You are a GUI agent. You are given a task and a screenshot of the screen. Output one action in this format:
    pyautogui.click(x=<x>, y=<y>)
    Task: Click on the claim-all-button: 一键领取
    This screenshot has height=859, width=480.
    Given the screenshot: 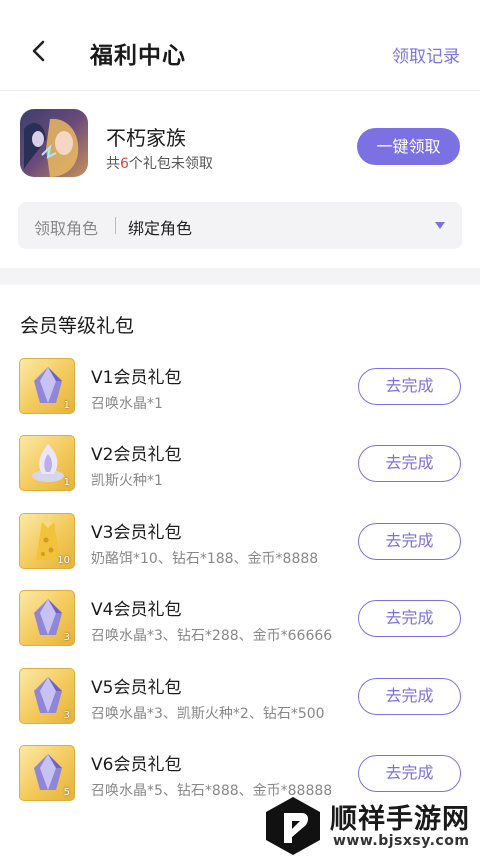 What is the action you would take?
    pyautogui.click(x=408, y=146)
    